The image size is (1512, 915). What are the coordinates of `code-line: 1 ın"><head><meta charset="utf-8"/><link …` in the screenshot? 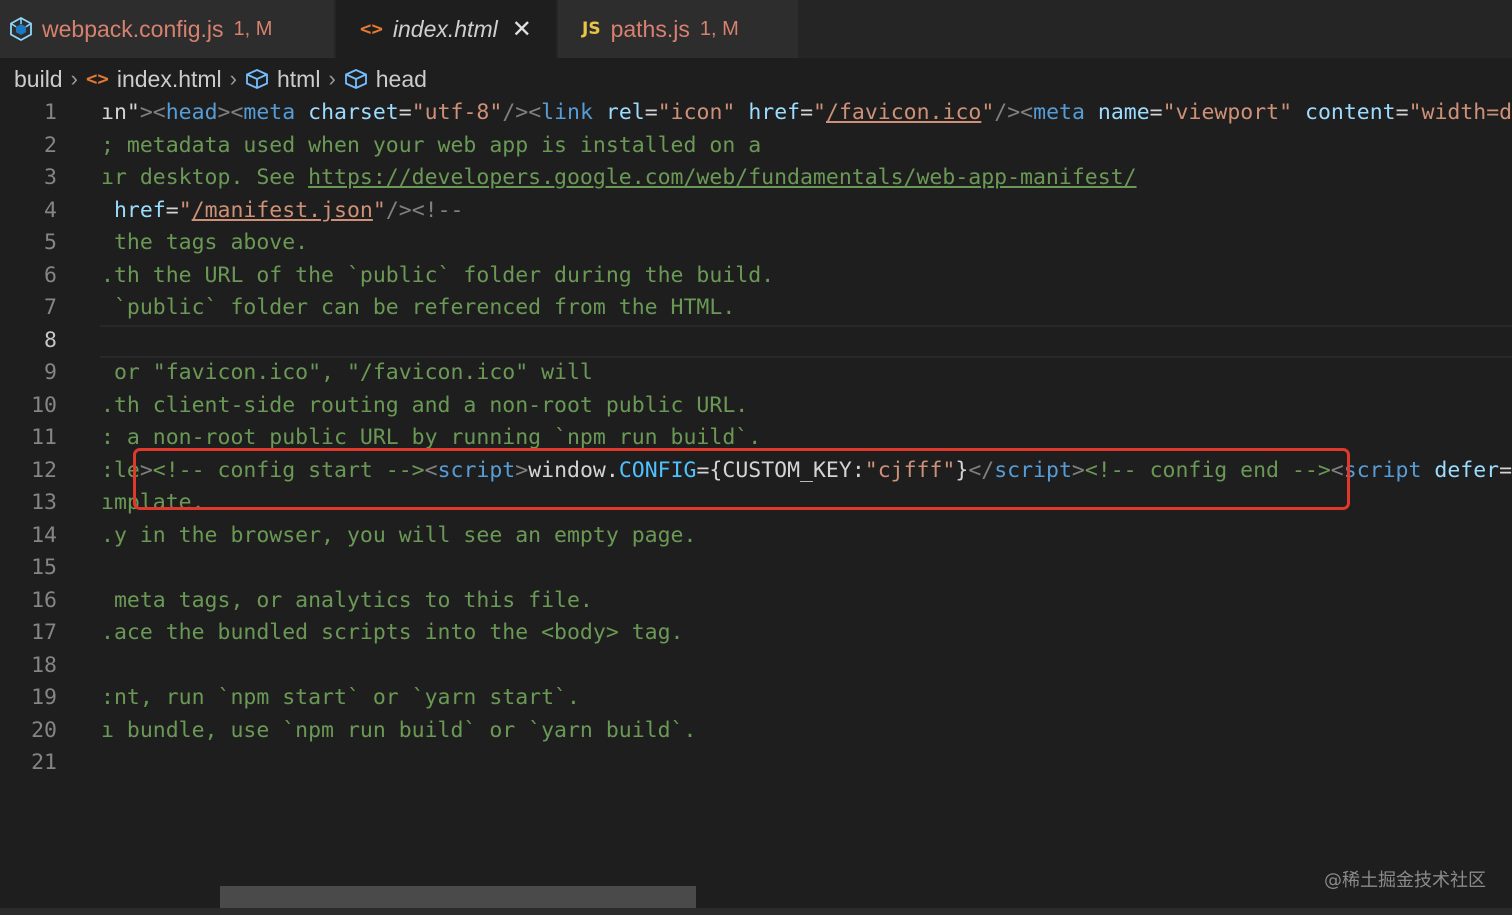 It's located at (756, 112).